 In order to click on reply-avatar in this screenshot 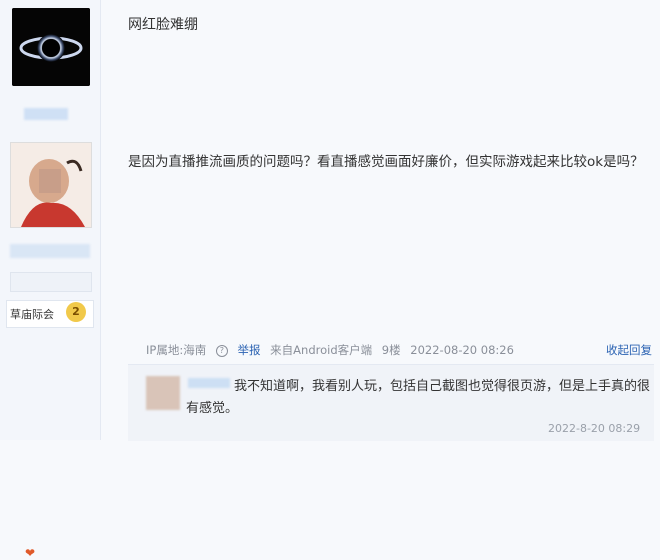, I will do `click(163, 393)`.